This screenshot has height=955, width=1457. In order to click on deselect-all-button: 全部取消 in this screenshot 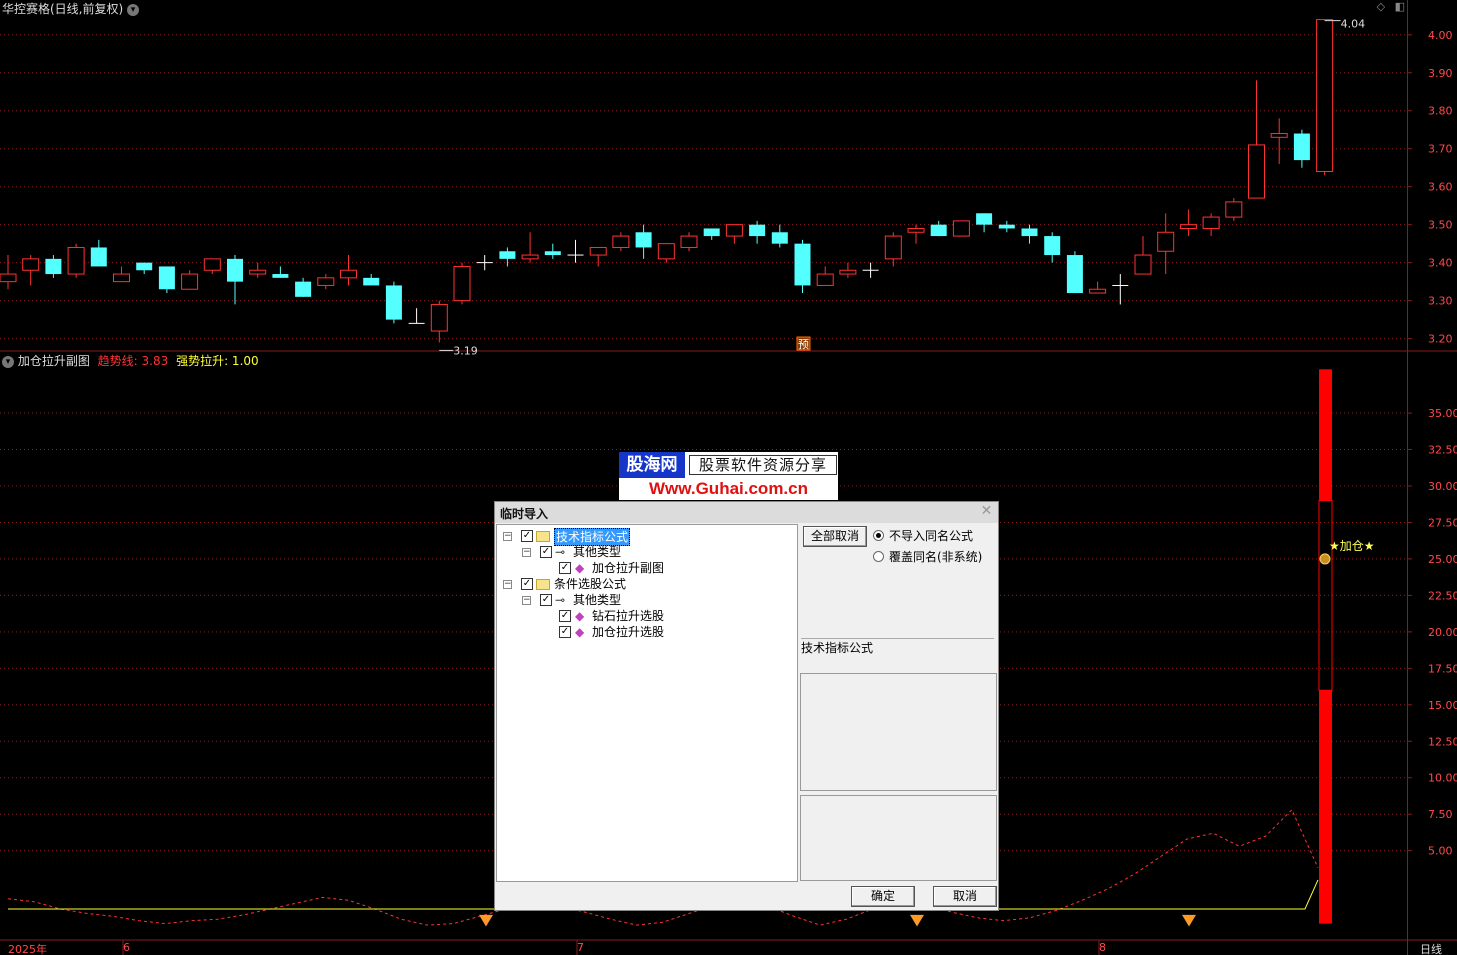, I will do `click(835, 536)`.